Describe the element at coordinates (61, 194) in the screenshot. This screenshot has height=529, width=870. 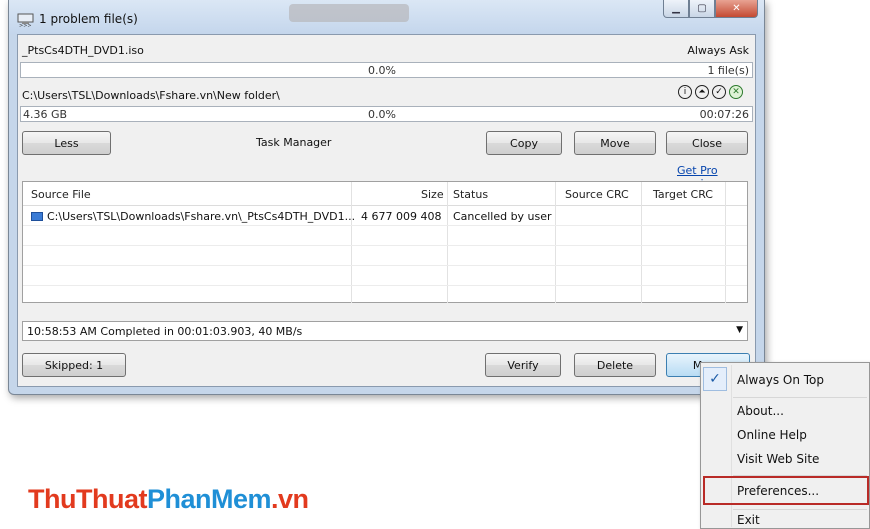
I see `col-source-file: Source File` at that location.